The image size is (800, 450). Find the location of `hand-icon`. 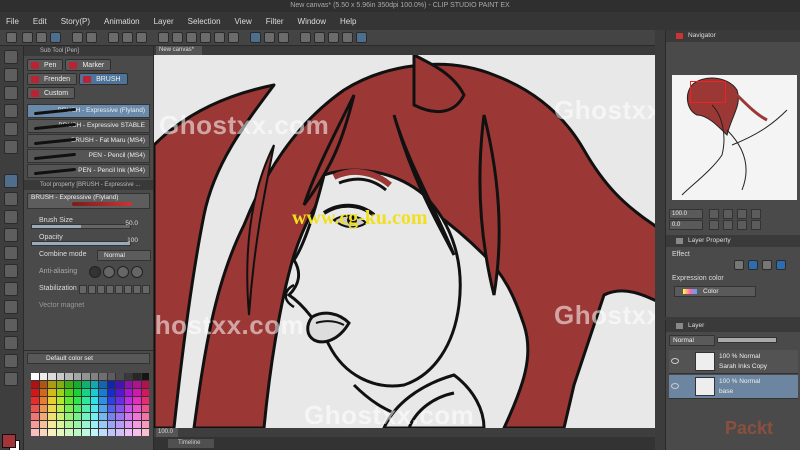

hand-icon is located at coordinates (333, 37).